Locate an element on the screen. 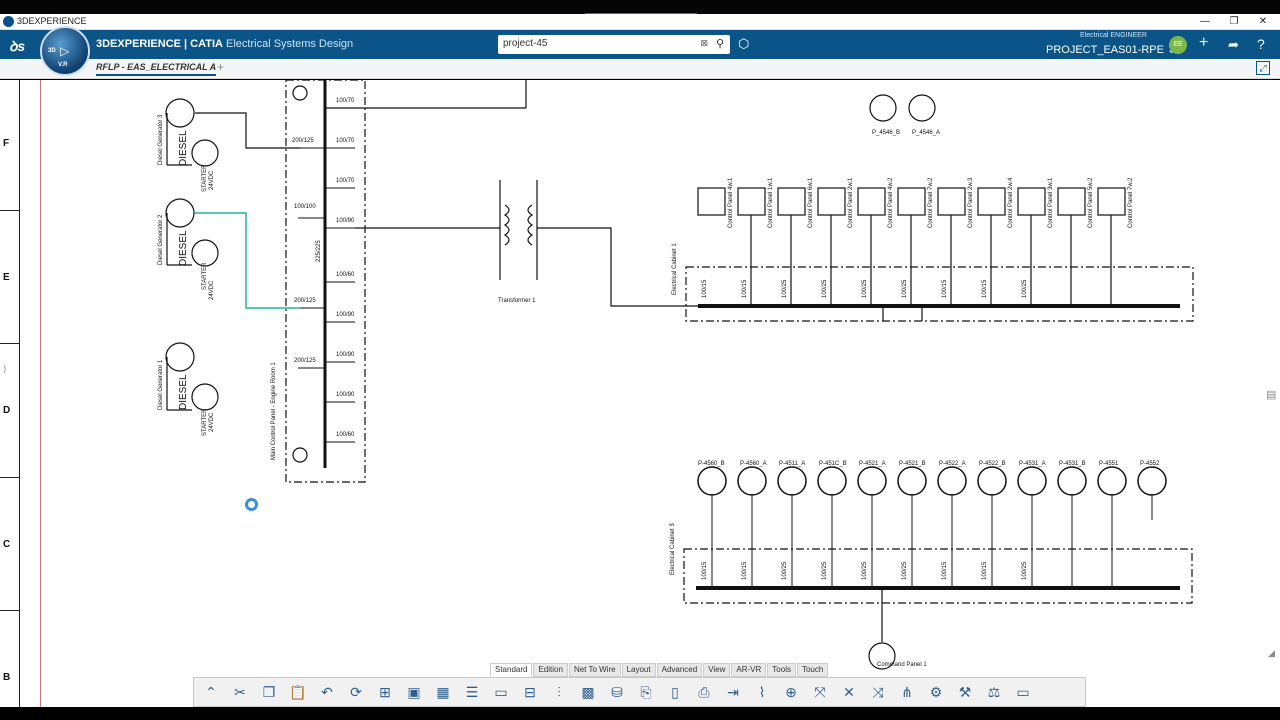 Image resolution: width=1280 pixels, height=720 pixels. project-selector: PROJECT_EAS01-RPE ⌄ is located at coordinates (1111, 49).